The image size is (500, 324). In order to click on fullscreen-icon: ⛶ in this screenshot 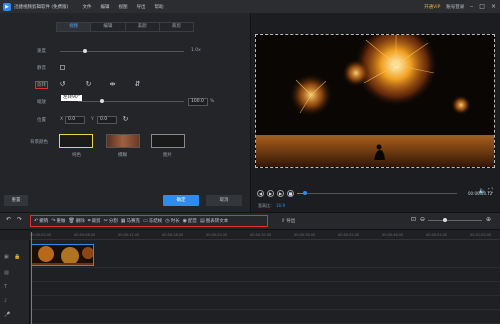, I will do `click(490, 191)`.